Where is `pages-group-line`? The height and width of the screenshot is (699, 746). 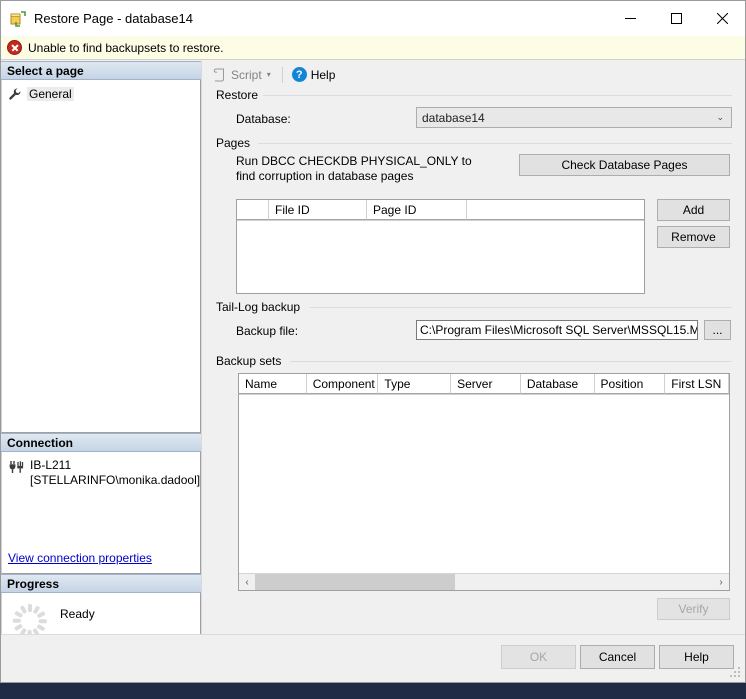
pages-group-line is located at coordinates (495, 143).